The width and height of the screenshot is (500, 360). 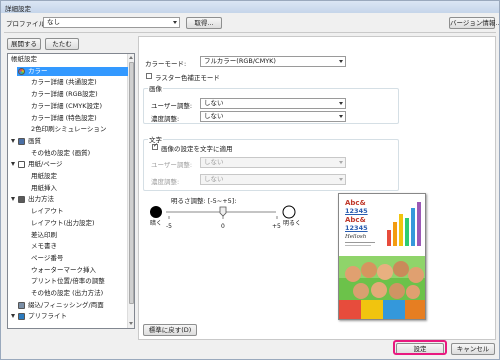 I want to click on profile-select-value: なし, so click(x=53, y=22).